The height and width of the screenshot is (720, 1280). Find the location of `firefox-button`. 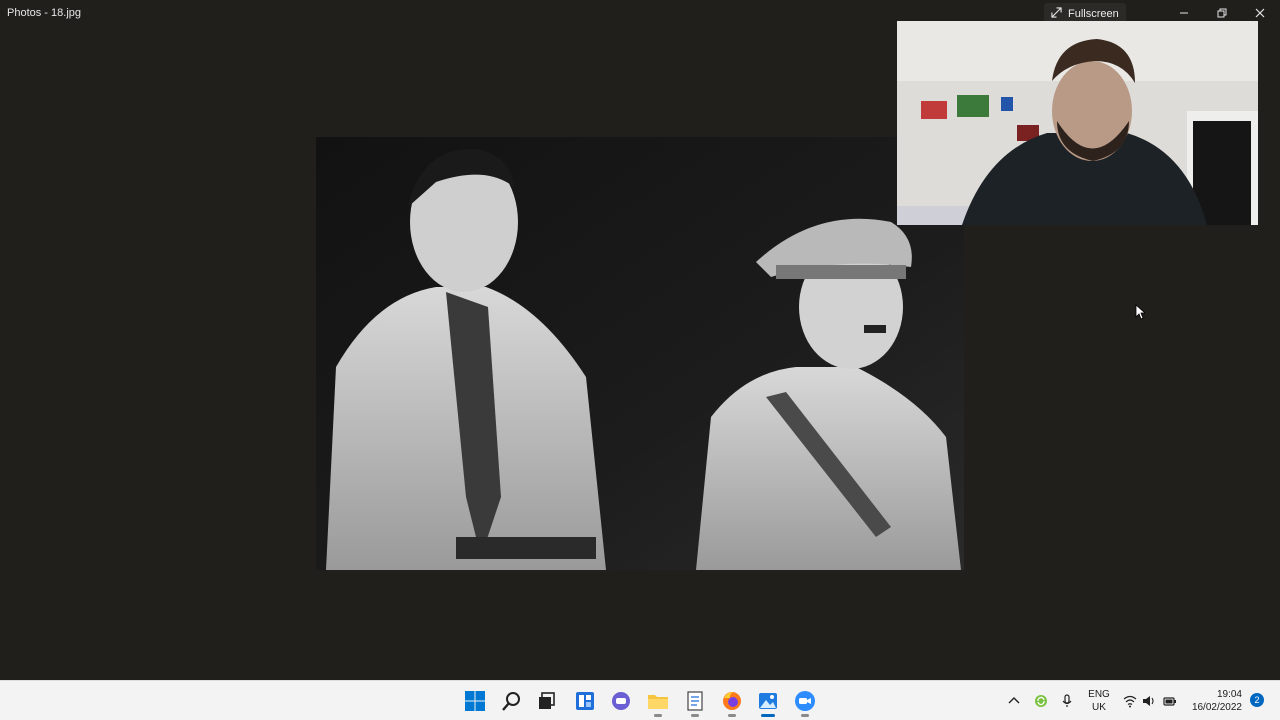

firefox-button is located at coordinates (732, 701).